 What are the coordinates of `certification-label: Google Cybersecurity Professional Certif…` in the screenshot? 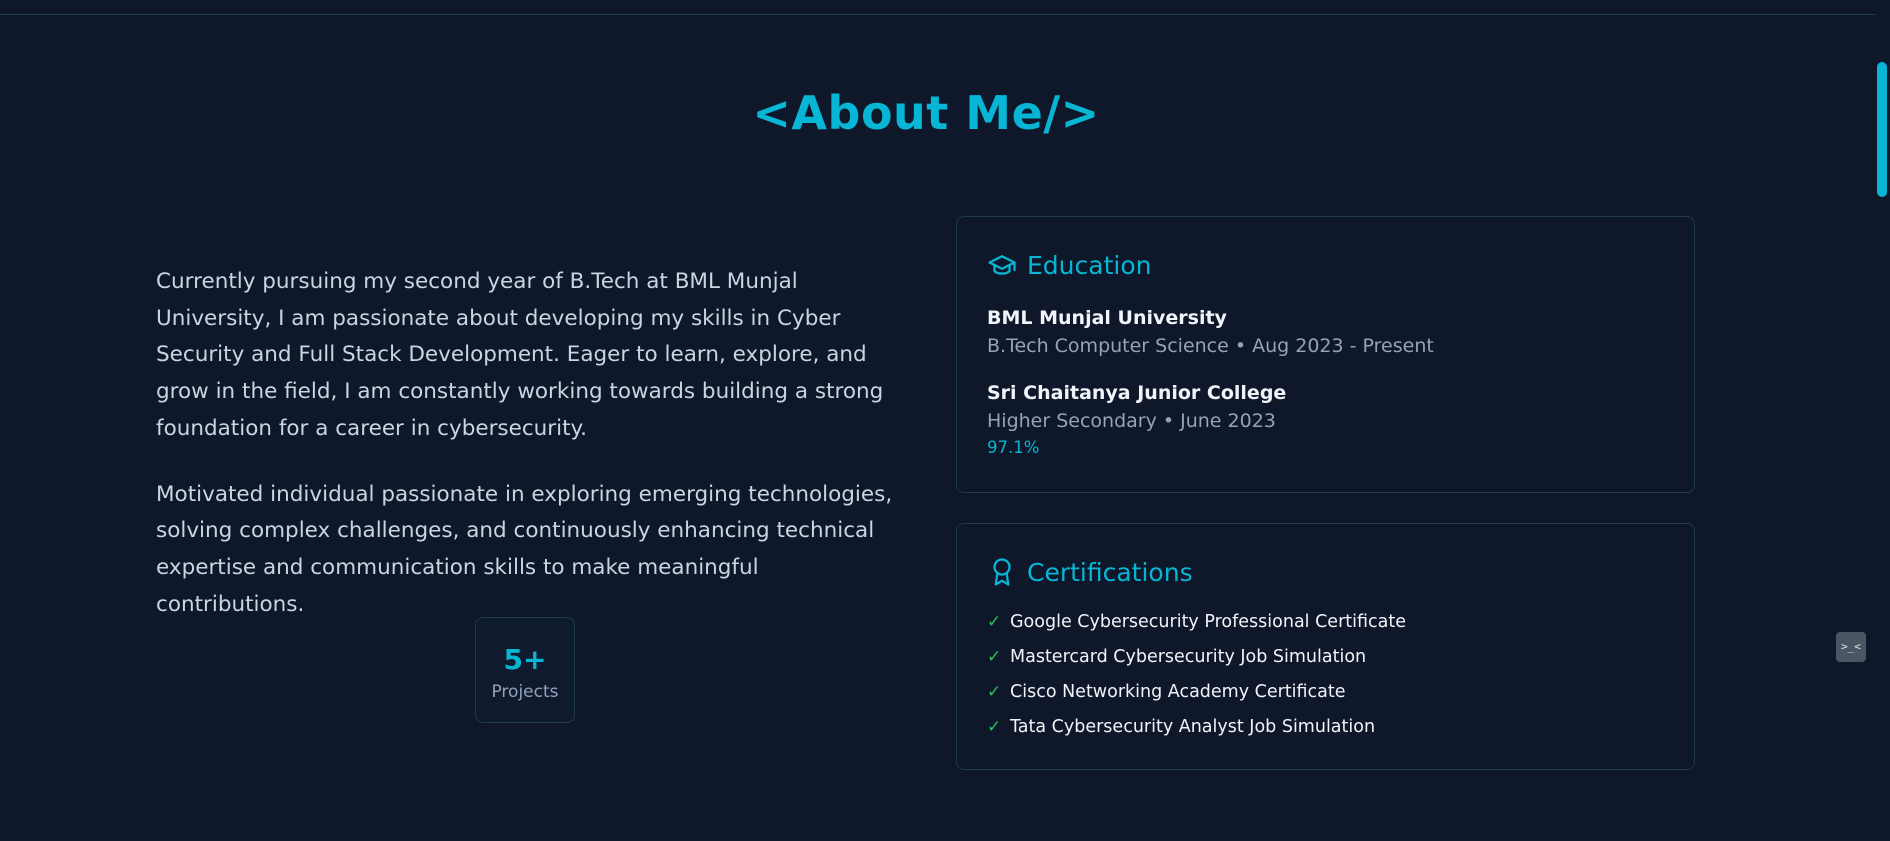 It's located at (1208, 622).